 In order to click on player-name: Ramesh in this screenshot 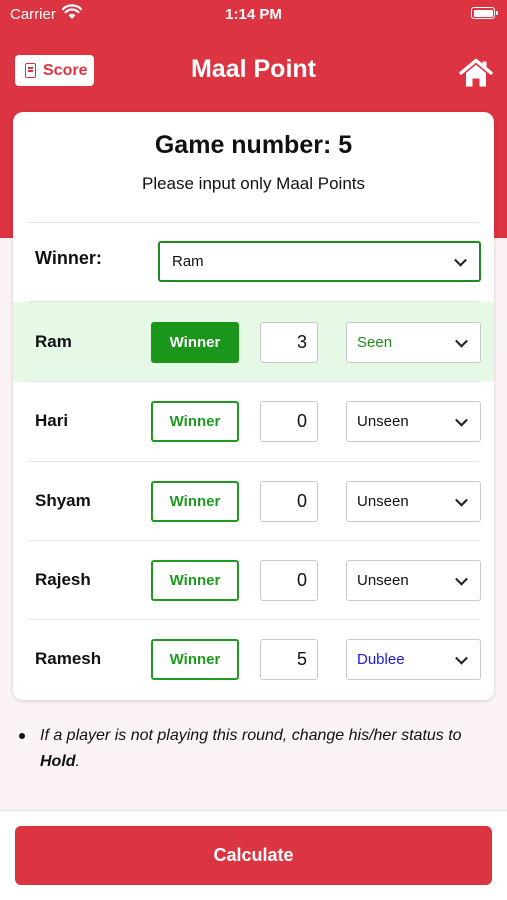, I will do `click(68, 658)`.